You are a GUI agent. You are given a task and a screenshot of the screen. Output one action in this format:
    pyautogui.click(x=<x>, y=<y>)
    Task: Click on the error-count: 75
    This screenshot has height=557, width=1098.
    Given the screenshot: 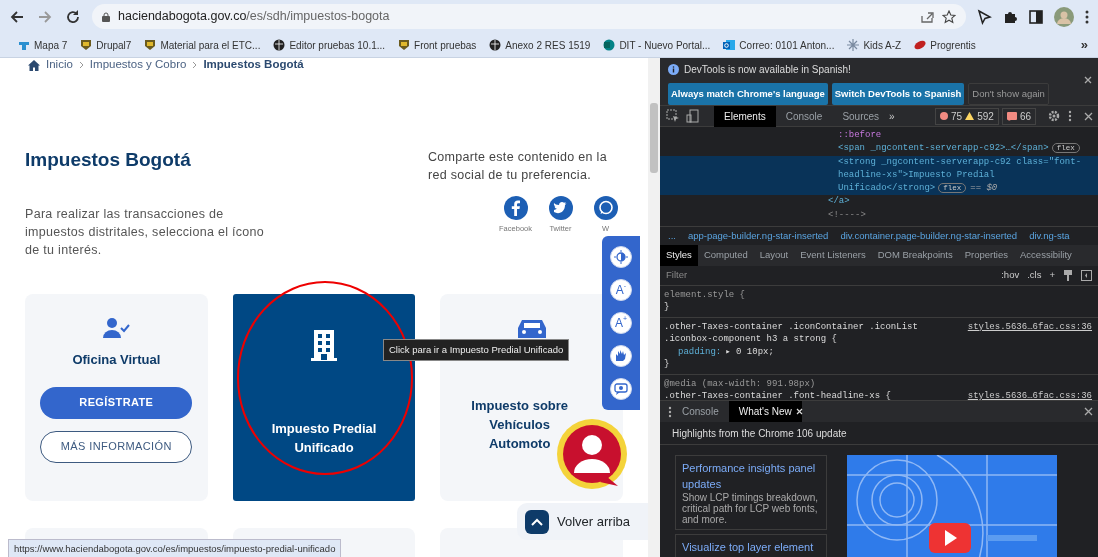 What is the action you would take?
    pyautogui.click(x=957, y=116)
    